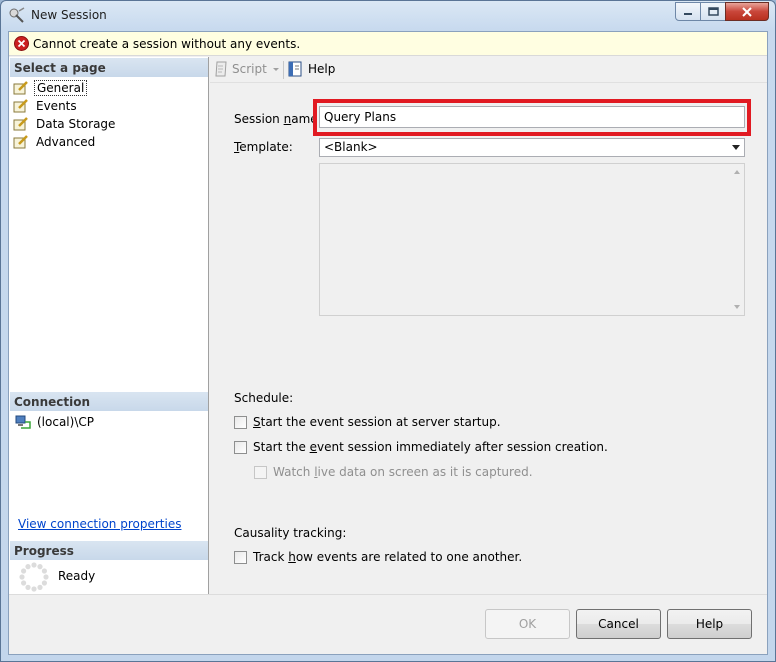 The image size is (776, 662). I want to click on schedule-label: Schedule:, so click(264, 398).